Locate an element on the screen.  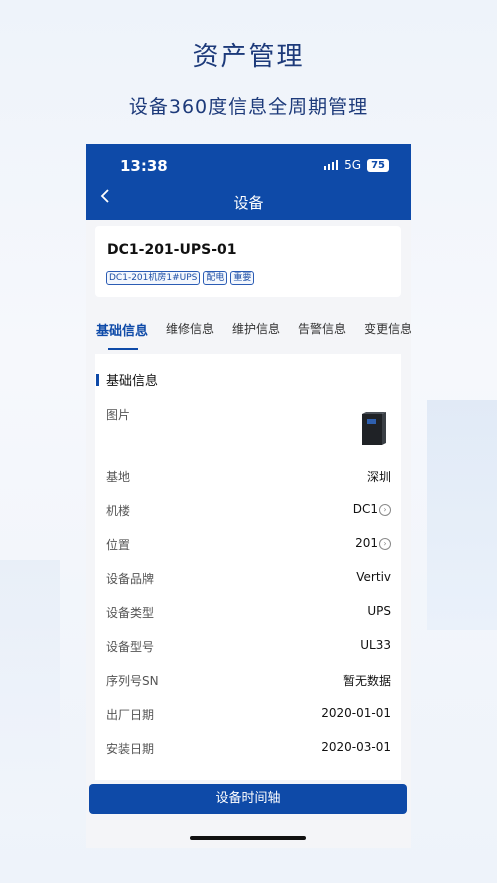
tag-priority: 重要 is located at coordinates (242, 278).